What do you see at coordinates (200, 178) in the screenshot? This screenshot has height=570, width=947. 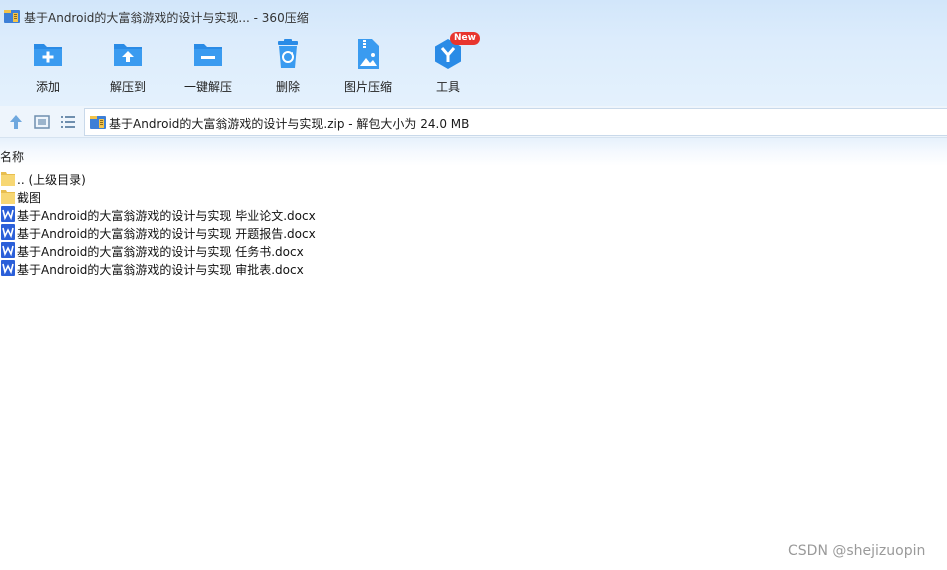 I see `list-item-parent-directory: .. (上级目录)` at bounding box center [200, 178].